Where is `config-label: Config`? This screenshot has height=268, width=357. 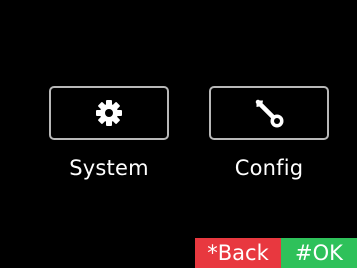
config-label: Config is located at coordinates (269, 168).